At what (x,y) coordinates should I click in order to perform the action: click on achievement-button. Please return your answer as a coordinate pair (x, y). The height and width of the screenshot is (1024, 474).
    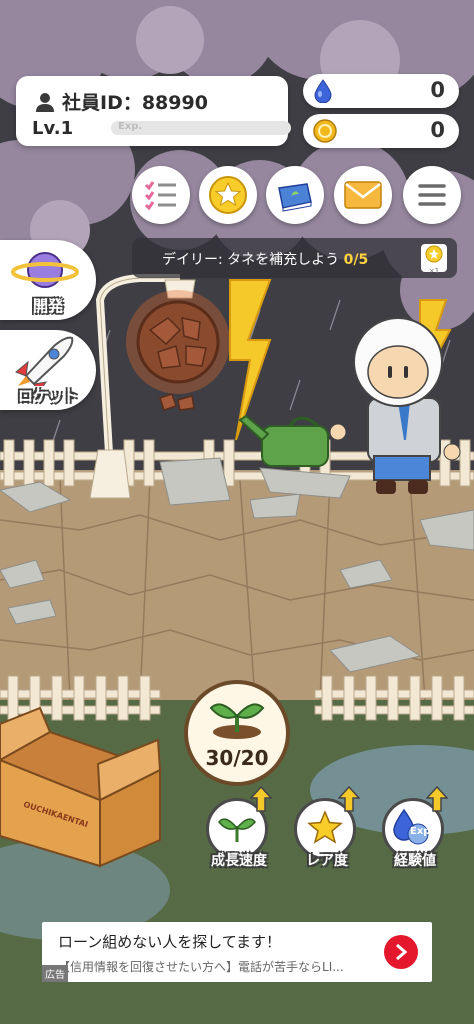
    Looking at the image, I should click on (228, 195).